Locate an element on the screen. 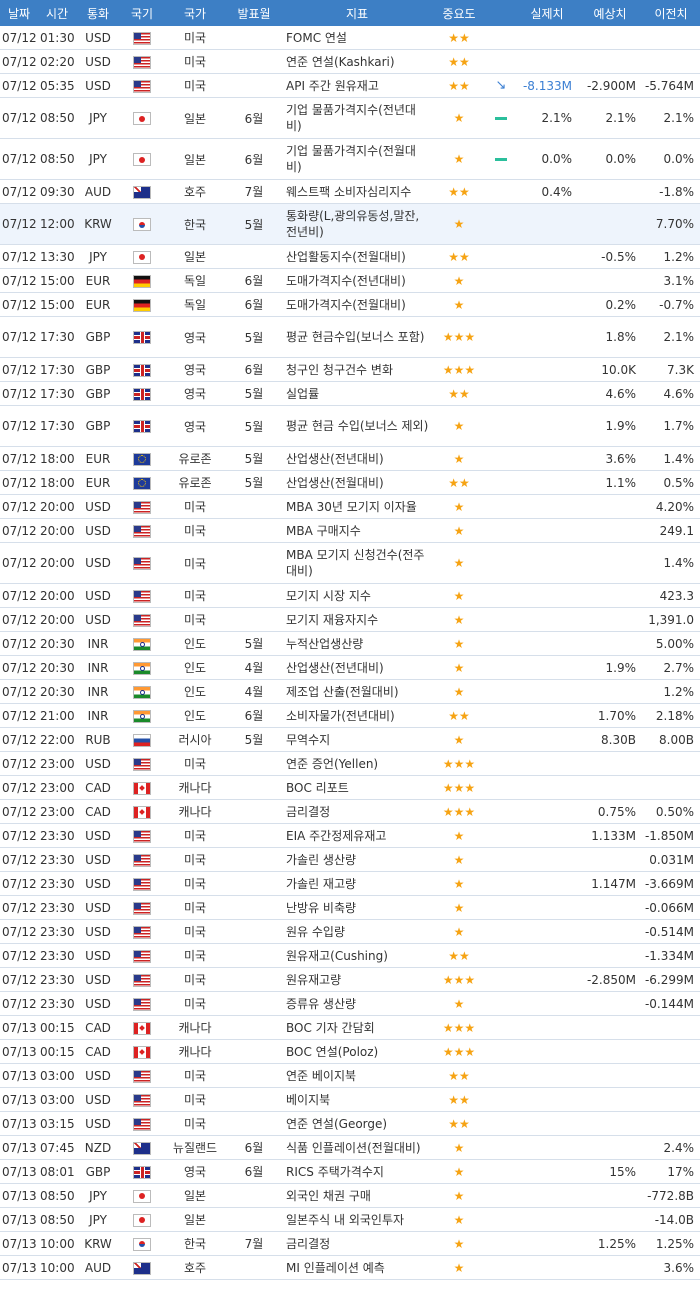 The image size is (700, 1293). table-row: 07/12 23:30 USD 미국 EIA 주간정제유재고 ★ 1.133M -1.850M is located at coordinates (350, 835).